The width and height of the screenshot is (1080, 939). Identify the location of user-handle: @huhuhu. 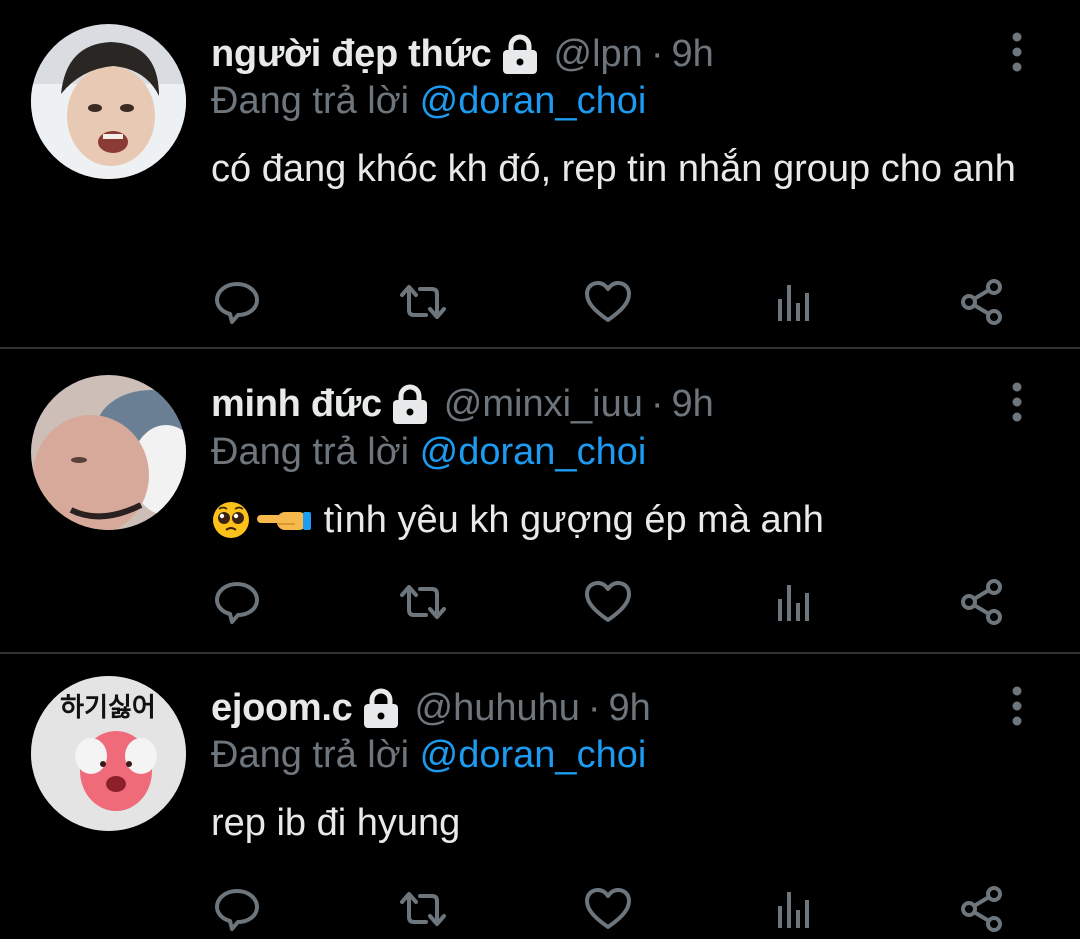
(497, 708).